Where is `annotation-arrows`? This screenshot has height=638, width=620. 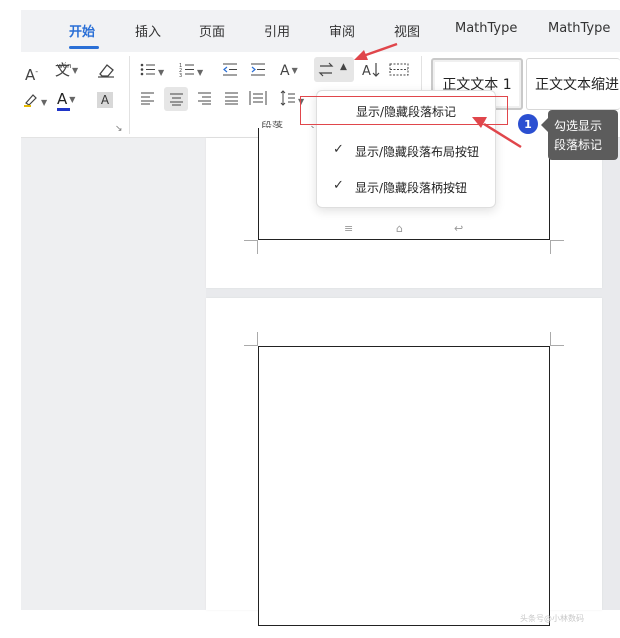 annotation-arrows is located at coordinates (438, 95).